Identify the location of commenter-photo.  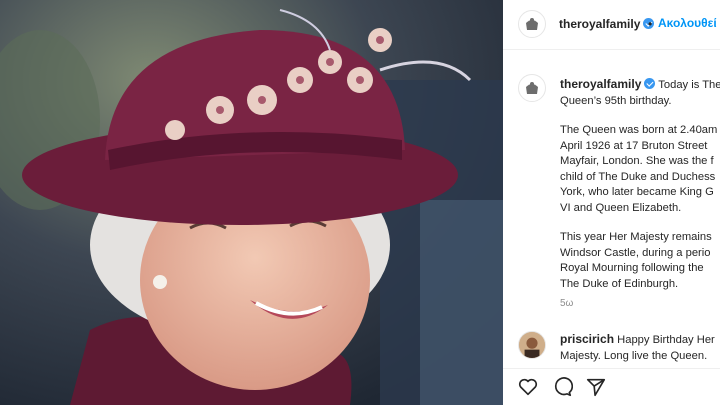
(532, 345).